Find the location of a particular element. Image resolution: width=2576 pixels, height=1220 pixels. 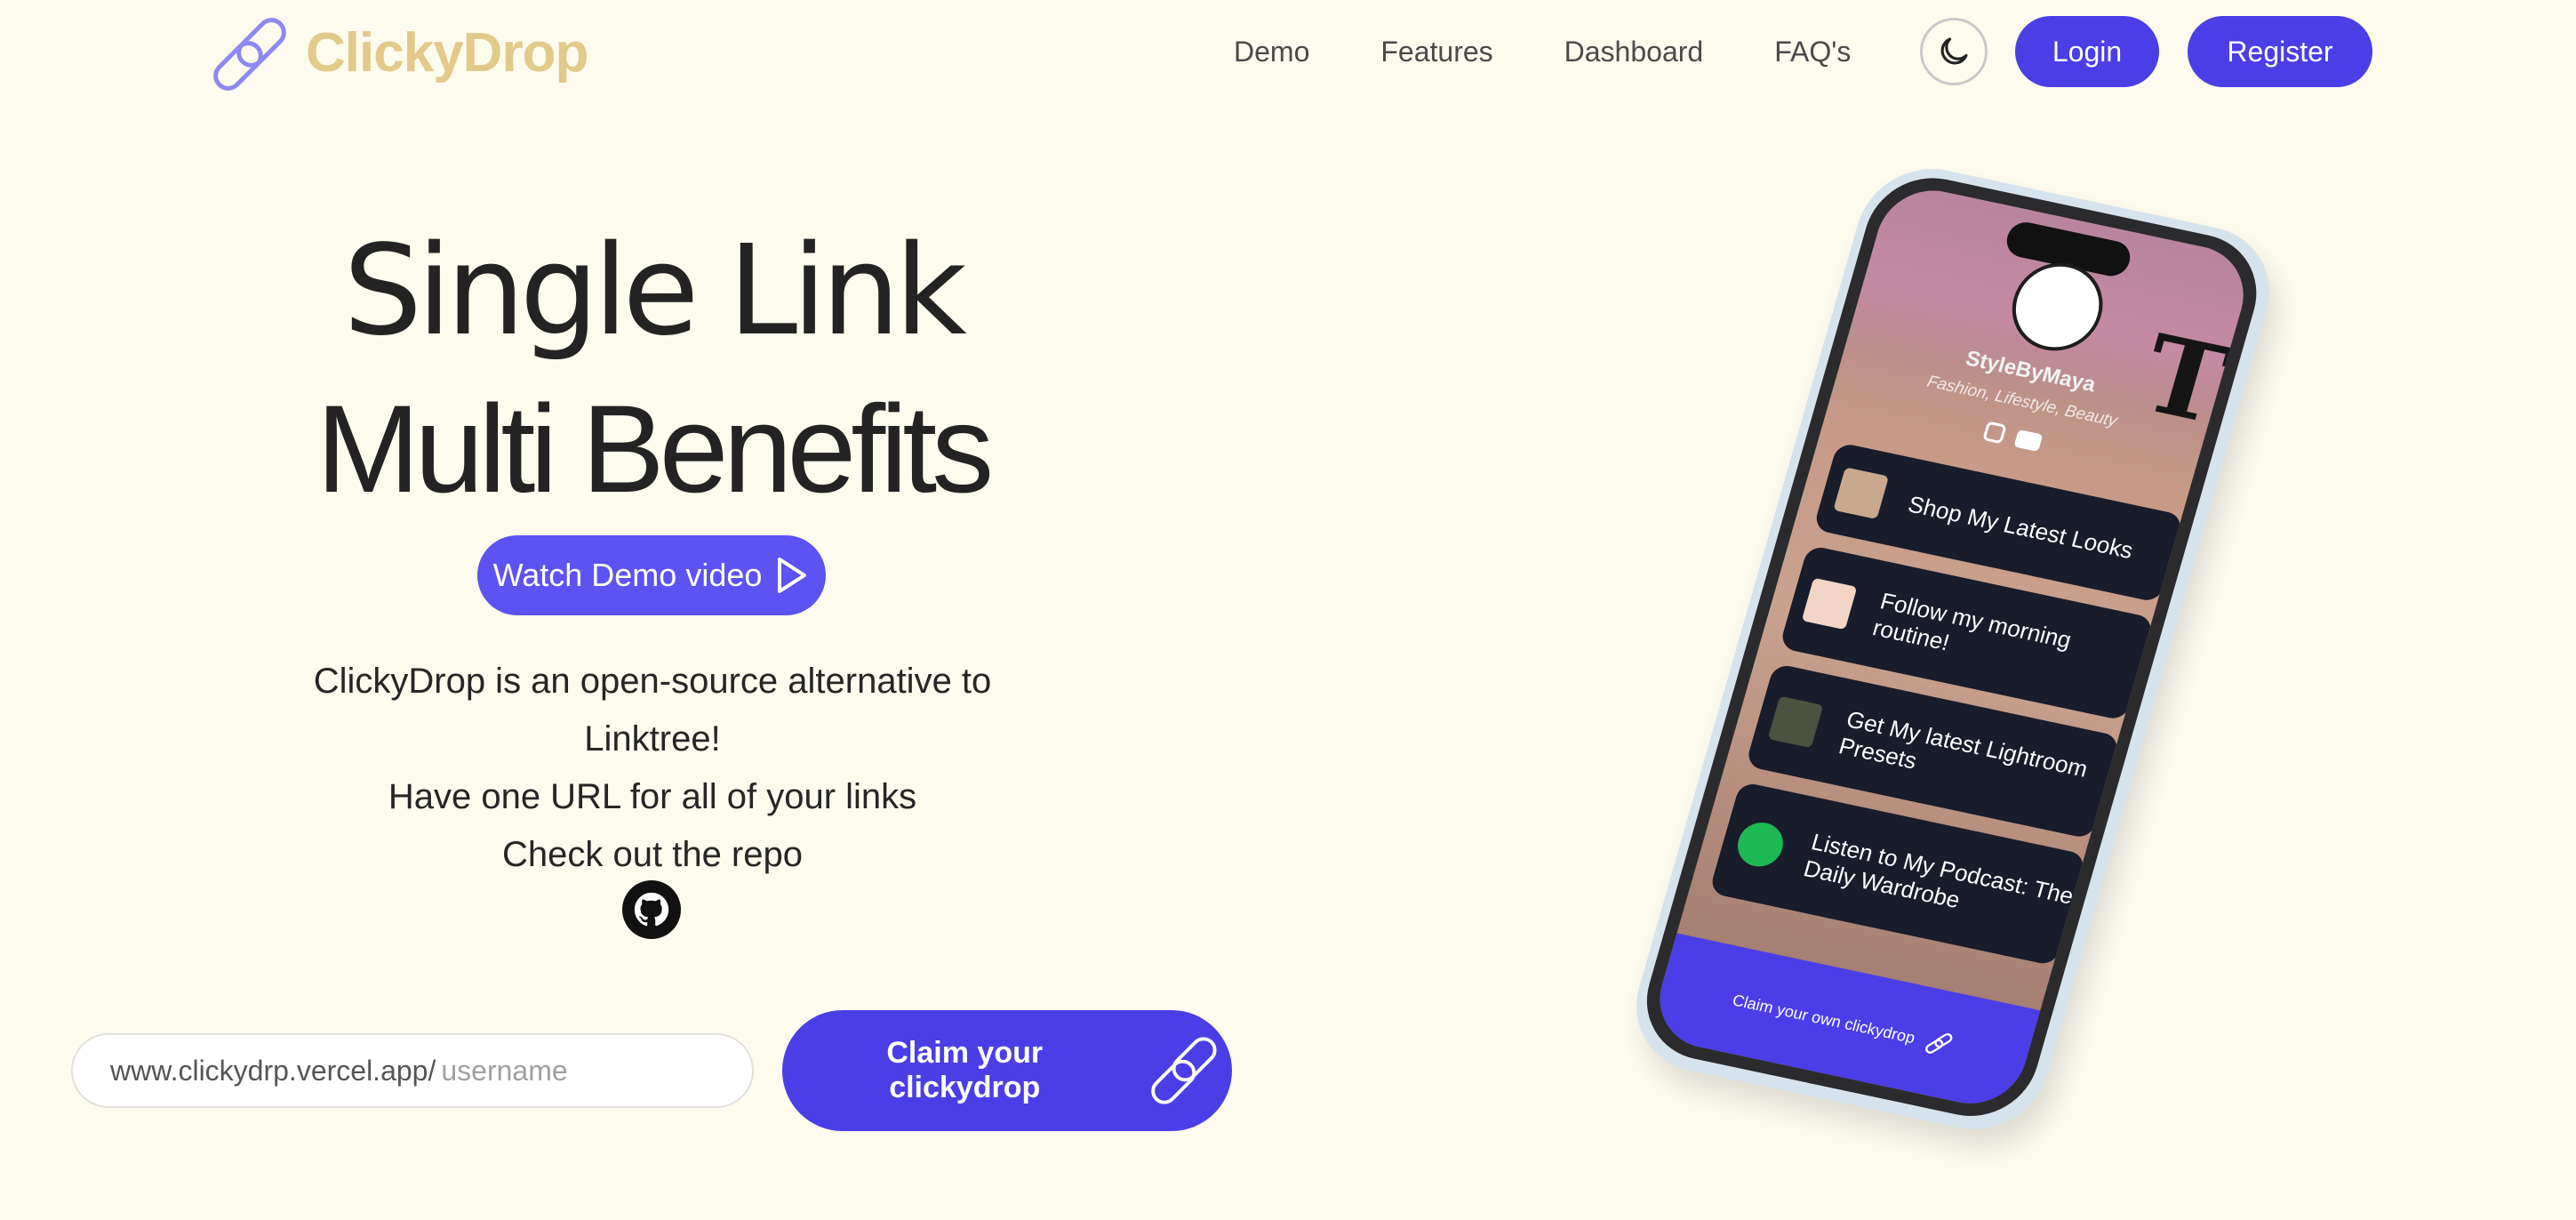

spotify-icon is located at coordinates (1760, 844).